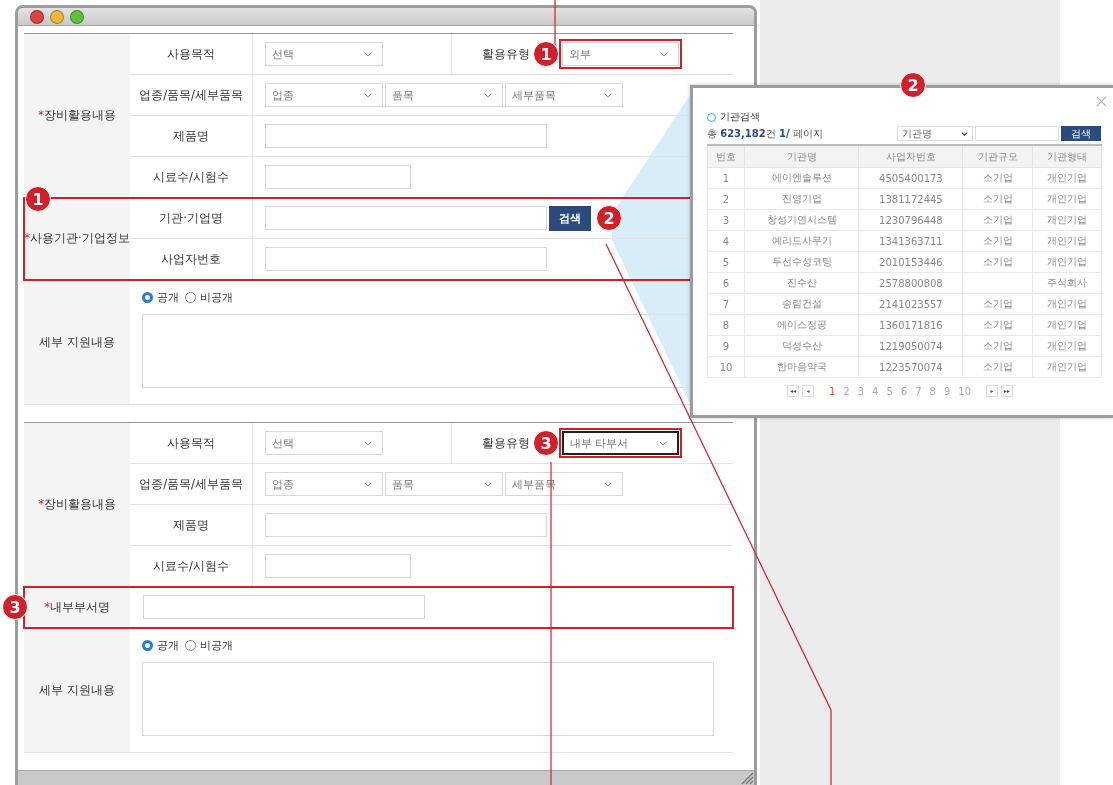  I want to click on page-link: 2, so click(846, 391).